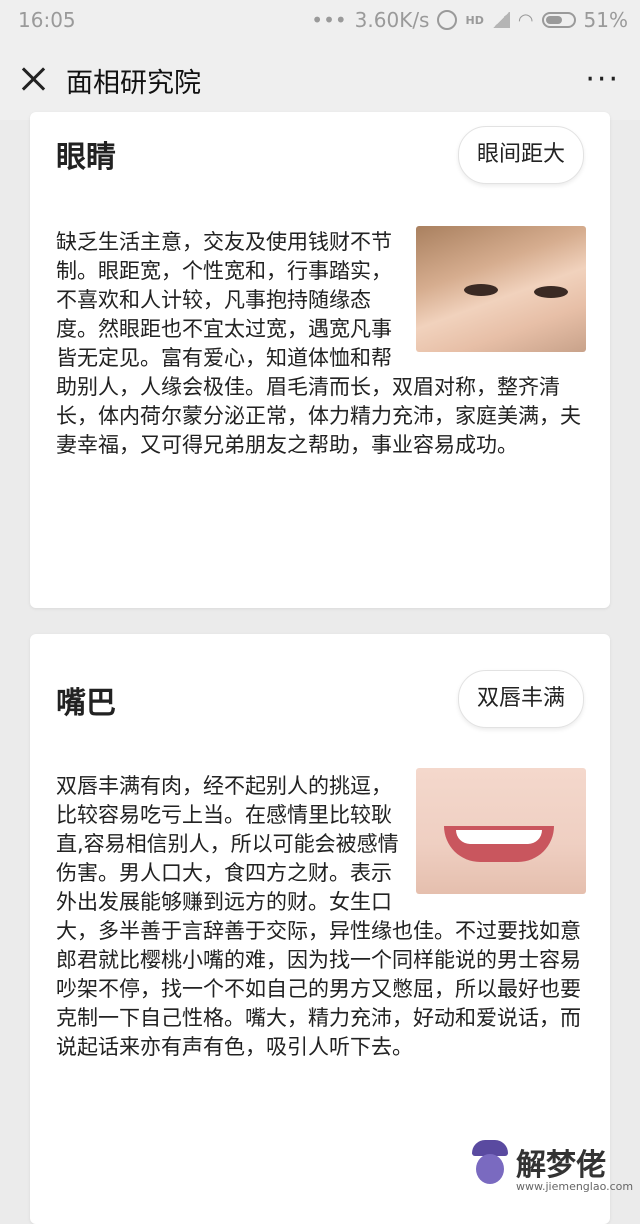 This screenshot has width=640, height=1224. I want to click on watermark-url: www.jiemenglao.com, so click(575, 1186).